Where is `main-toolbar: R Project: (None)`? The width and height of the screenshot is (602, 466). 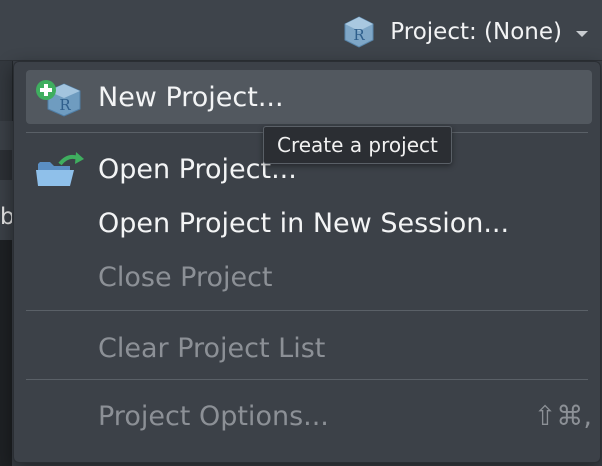
main-toolbar: R Project: (None) is located at coordinates (301, 30).